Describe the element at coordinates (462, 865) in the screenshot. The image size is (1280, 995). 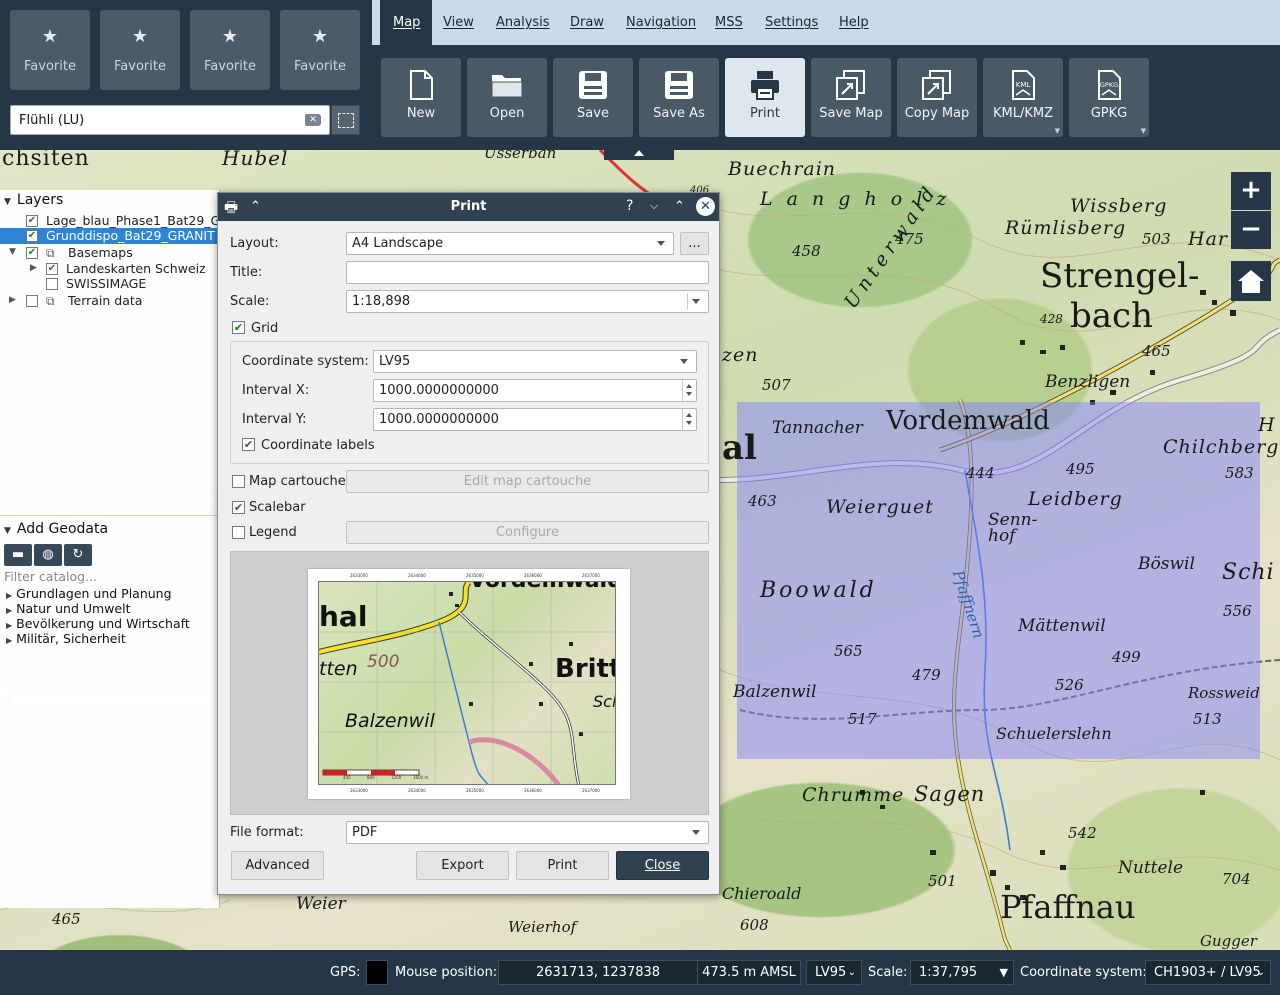
I see `export-button: Export` at that location.